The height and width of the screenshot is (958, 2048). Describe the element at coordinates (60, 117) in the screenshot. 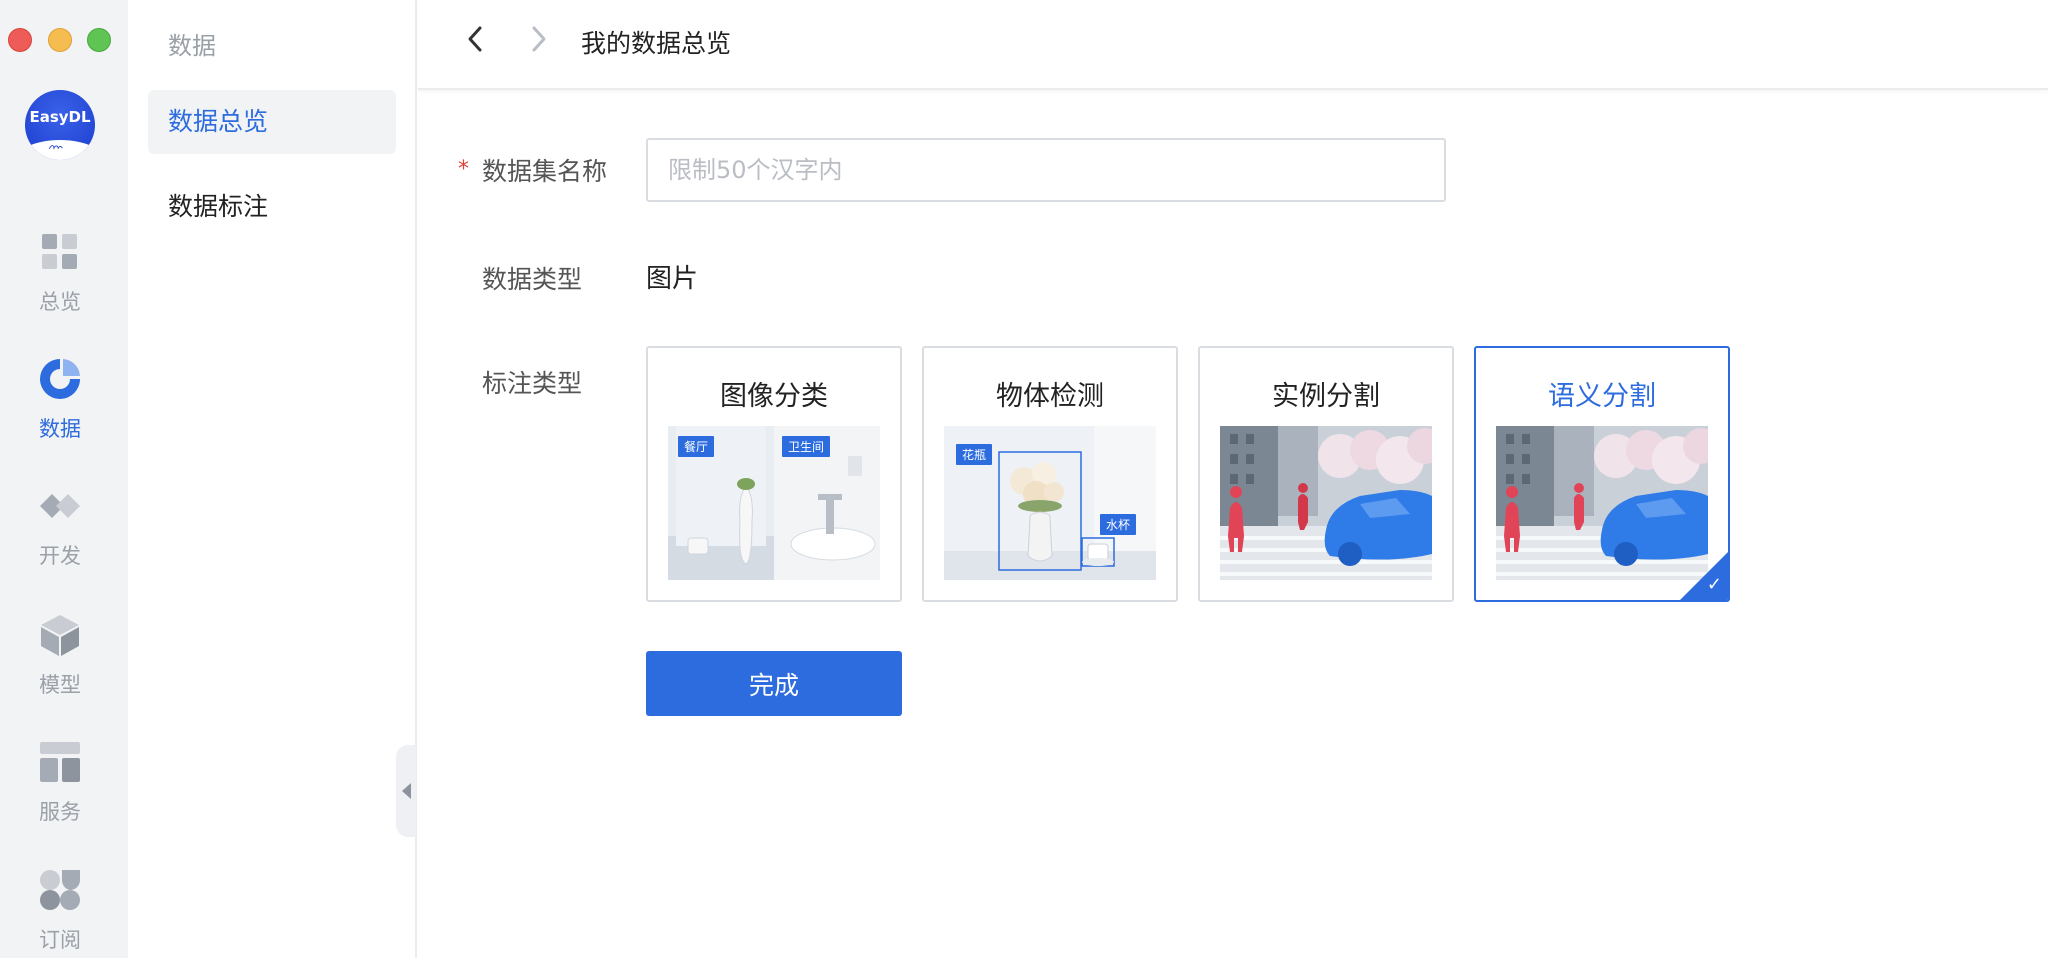

I see `logo-text: EasyDL` at that location.